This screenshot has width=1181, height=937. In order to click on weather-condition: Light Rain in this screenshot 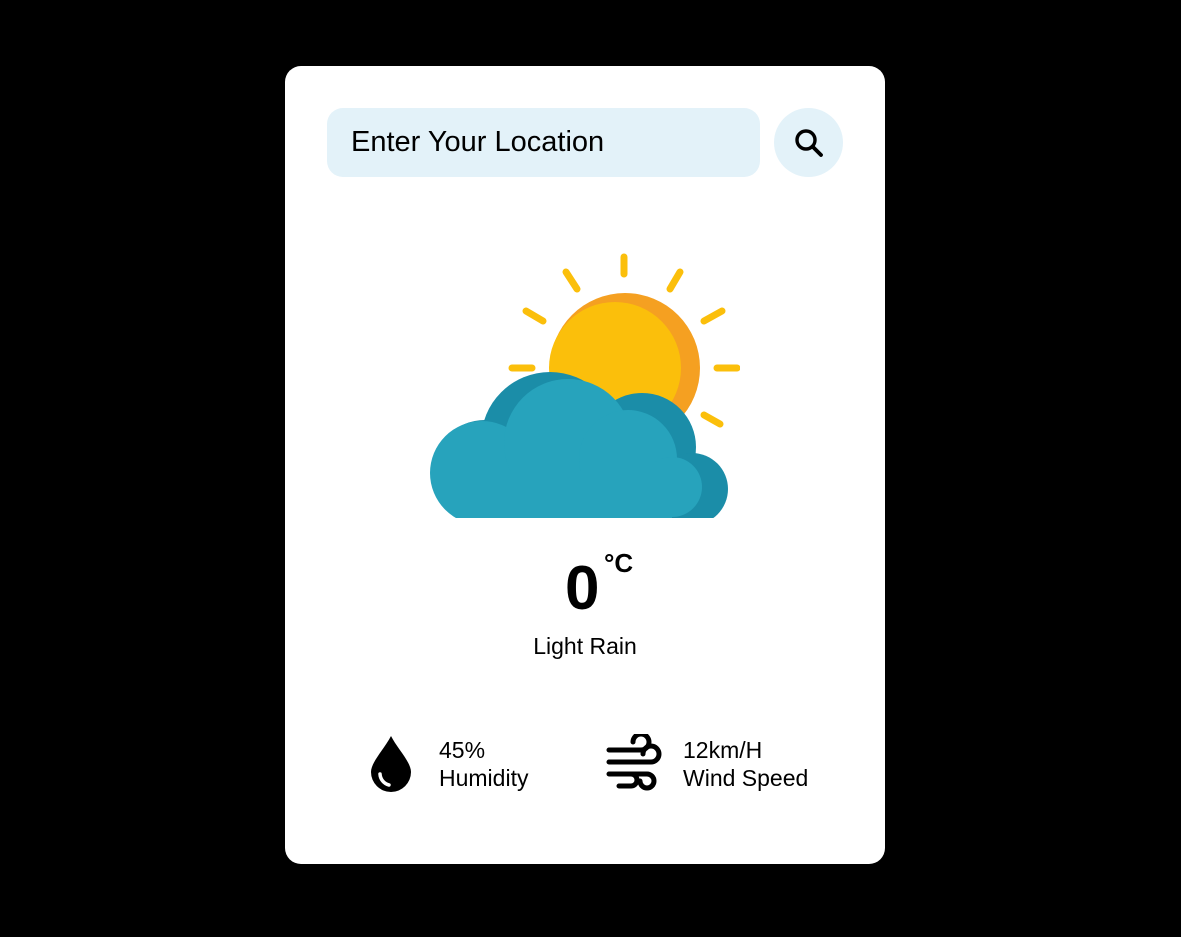, I will do `click(585, 646)`.